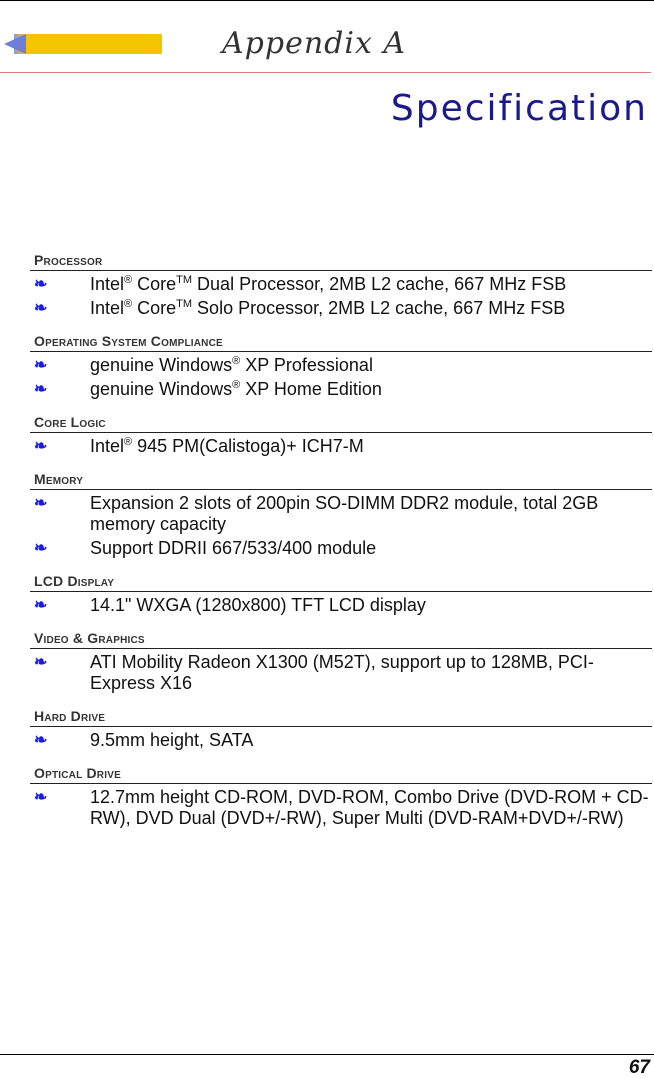  I want to click on text-run: Support DDRII 667/533/400 module, so click(233, 548).